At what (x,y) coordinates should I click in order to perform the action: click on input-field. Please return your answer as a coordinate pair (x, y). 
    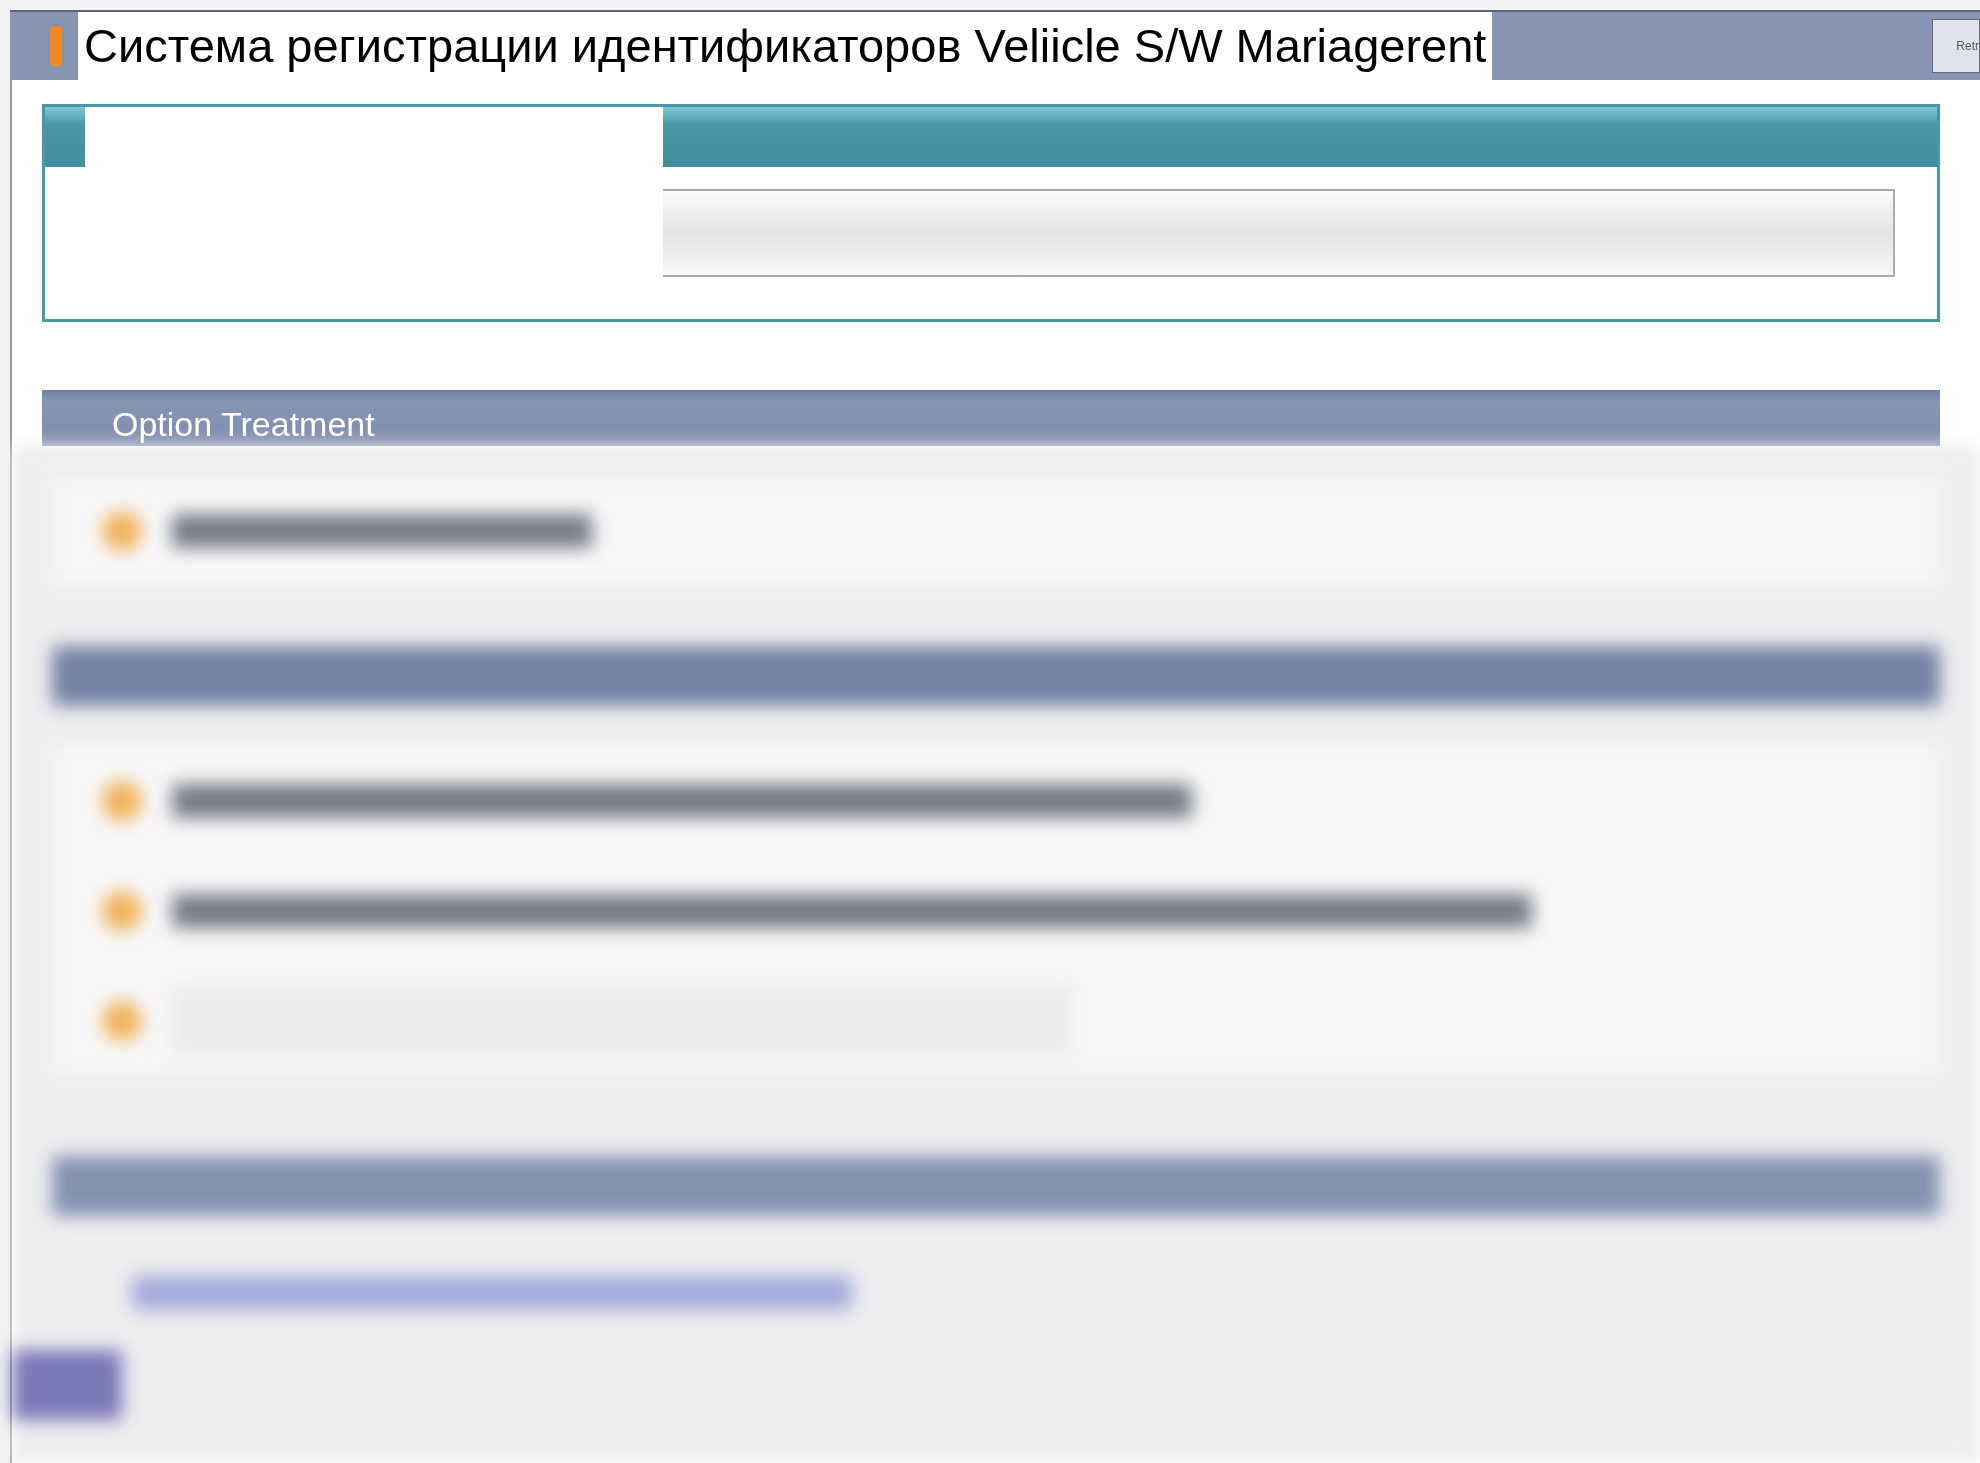
    Looking at the image, I should click on (1279, 233).